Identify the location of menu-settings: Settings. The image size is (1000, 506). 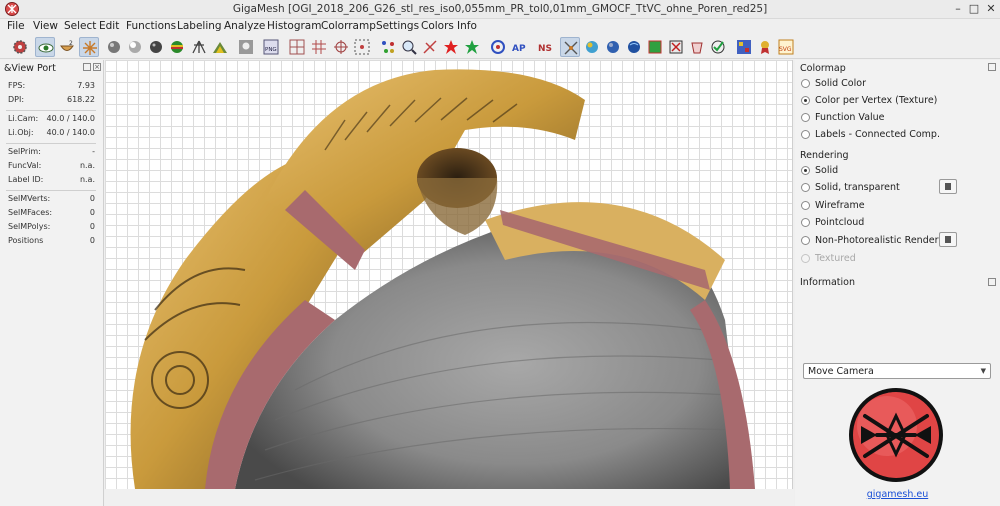
(397, 26).